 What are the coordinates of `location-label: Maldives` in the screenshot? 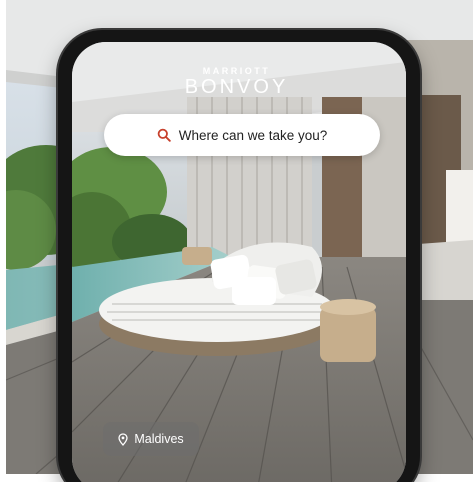 It's located at (159, 439).